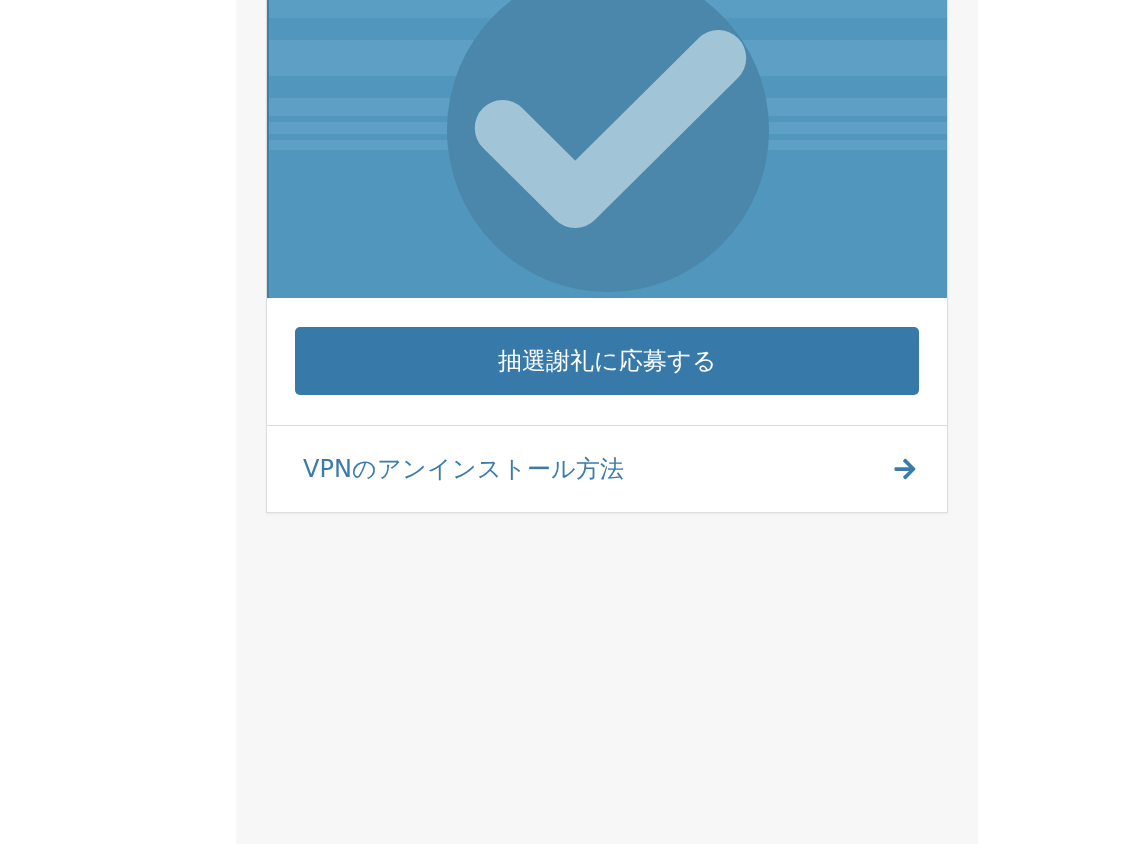  I want to click on apply-button: 抽選謝礼に応募する, so click(607, 361).